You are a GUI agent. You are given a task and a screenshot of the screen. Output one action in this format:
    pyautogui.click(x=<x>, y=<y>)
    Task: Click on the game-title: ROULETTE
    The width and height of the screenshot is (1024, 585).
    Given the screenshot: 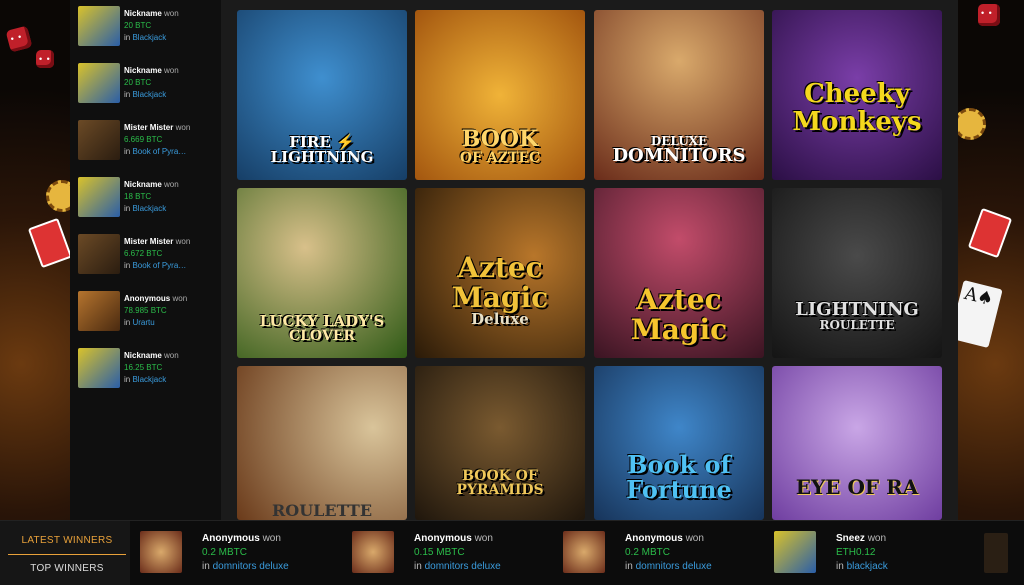 What is the action you would take?
    pyautogui.click(x=322, y=510)
    